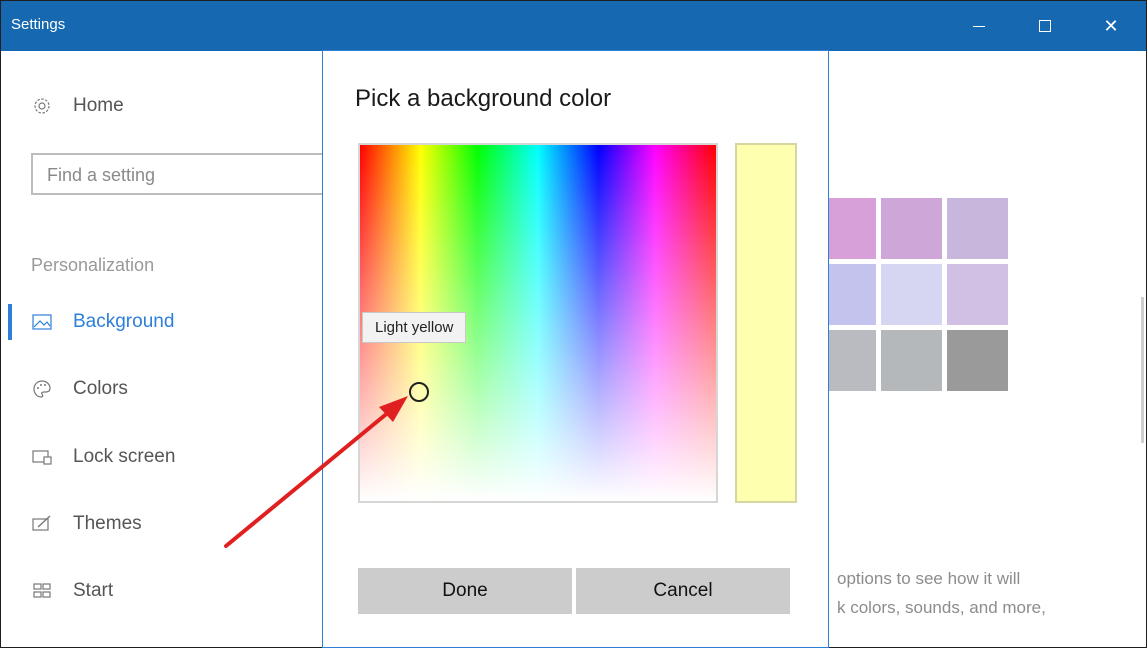 The image size is (1147, 648). Describe the element at coordinates (316, 472) in the screenshot. I see `annotation-arrow` at that location.